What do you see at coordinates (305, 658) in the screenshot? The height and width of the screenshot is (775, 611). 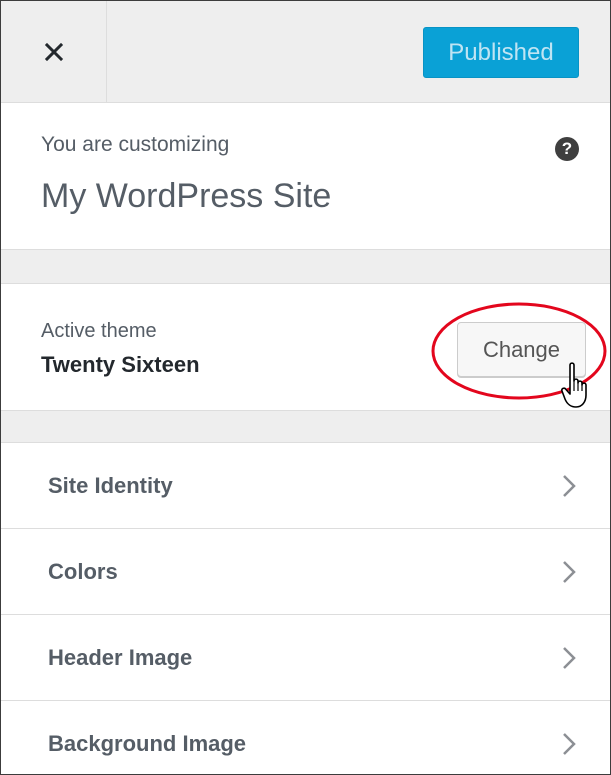 I see `panel-header-image: Header Image` at bounding box center [305, 658].